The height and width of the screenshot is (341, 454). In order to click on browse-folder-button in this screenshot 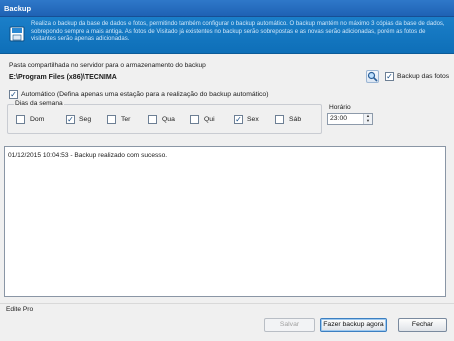, I will do `click(372, 76)`.